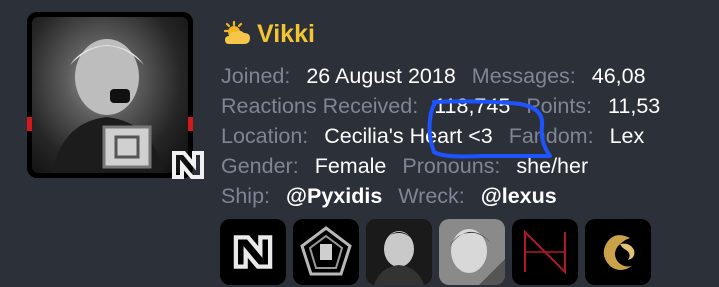 The image size is (719, 287). What do you see at coordinates (545, 252) in the screenshot?
I see `line-logo-icon` at bounding box center [545, 252].